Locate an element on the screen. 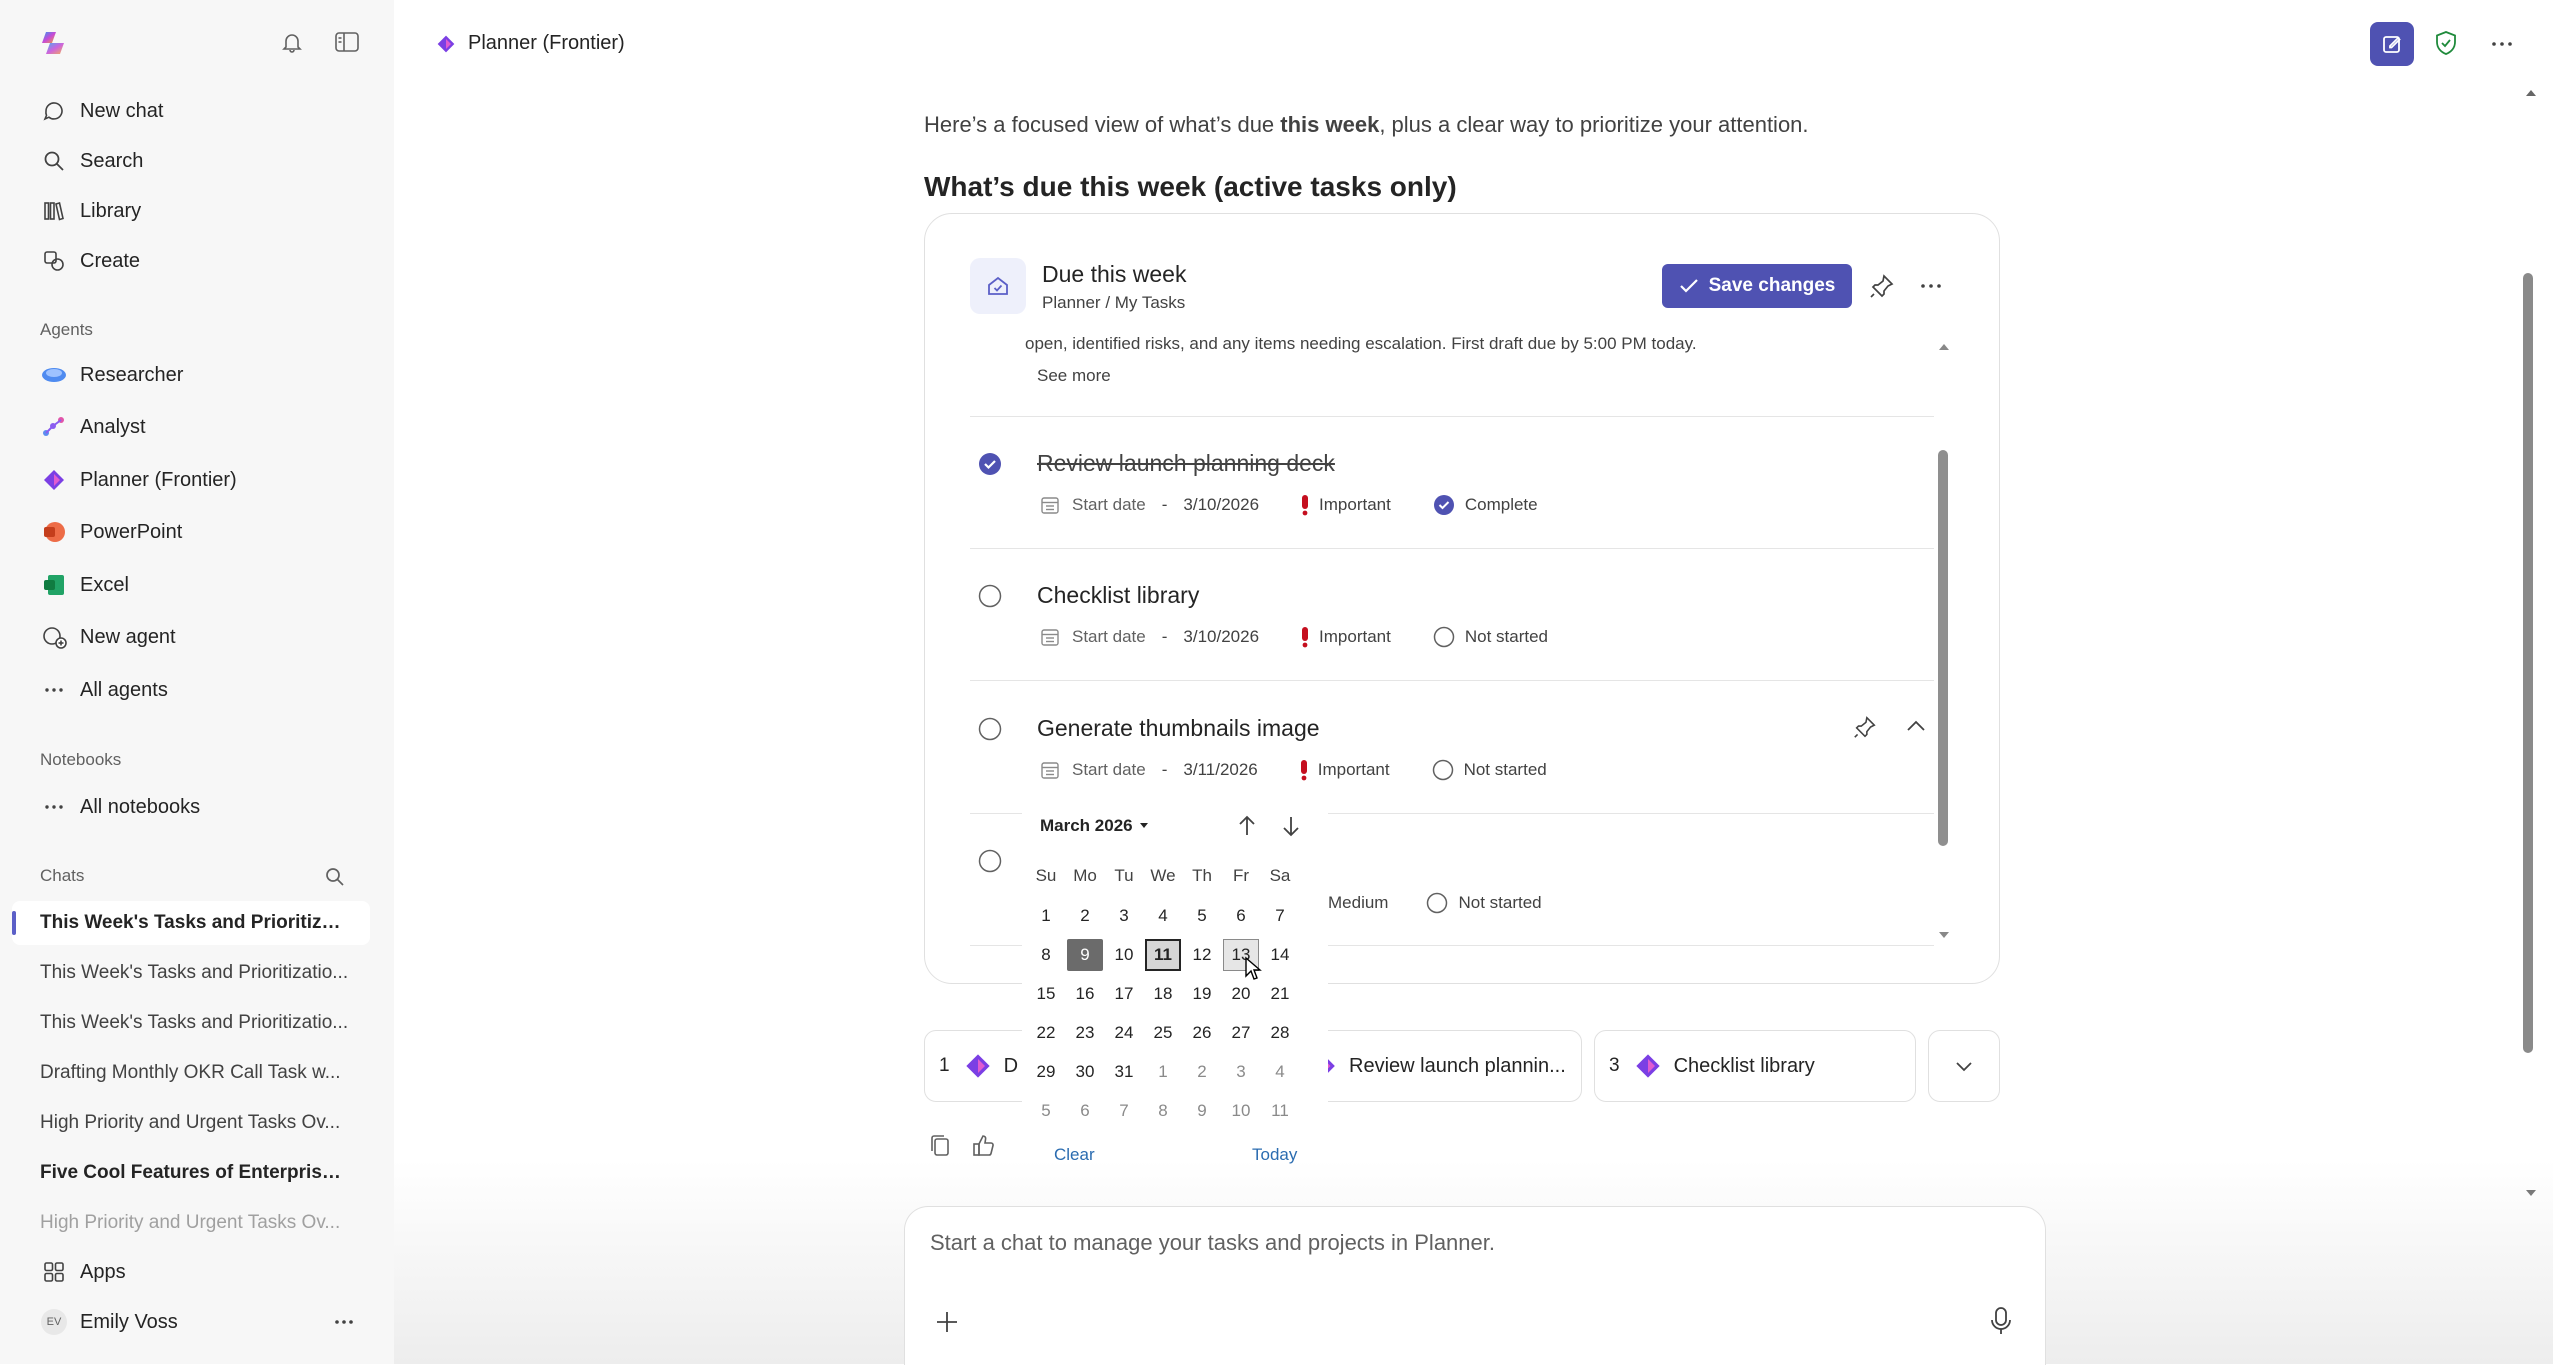 This screenshot has width=2553, height=1365. task-checkbox-checked is located at coordinates (990, 464).